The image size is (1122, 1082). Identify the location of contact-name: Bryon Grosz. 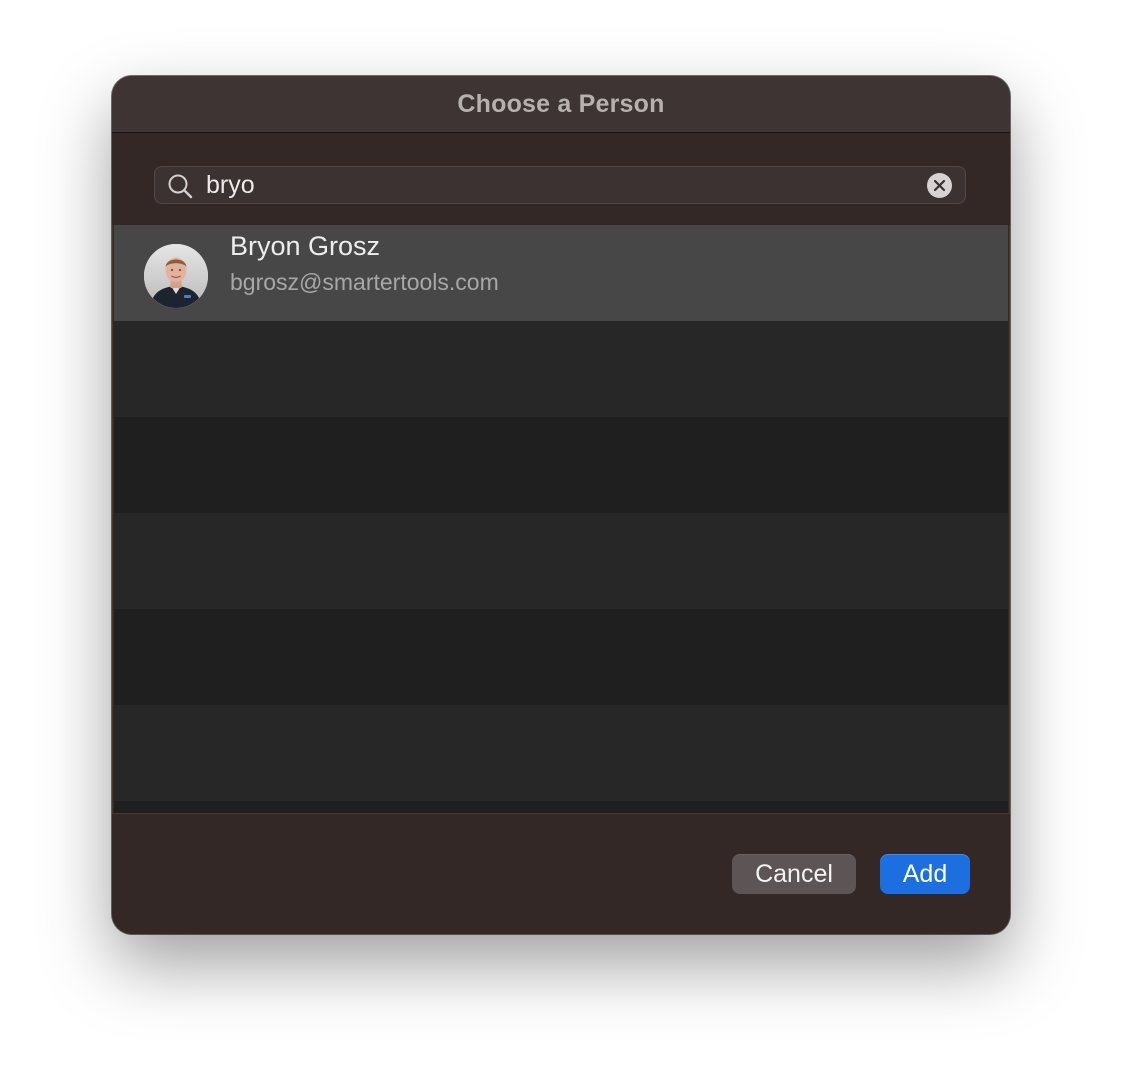
(305, 246).